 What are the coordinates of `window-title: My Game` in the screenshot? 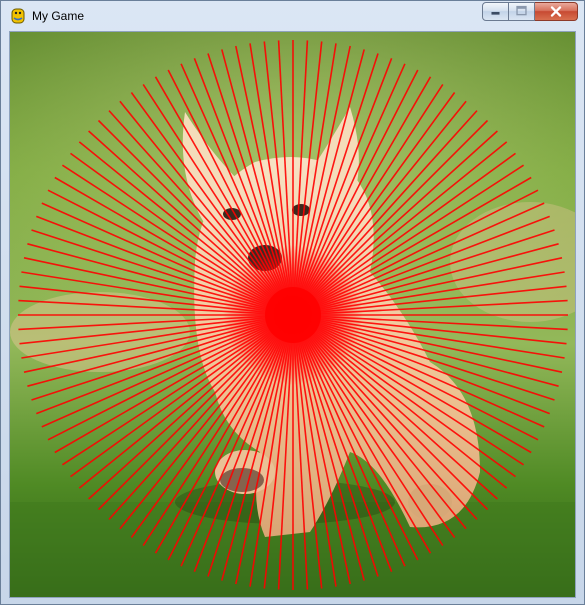 It's located at (58, 16).